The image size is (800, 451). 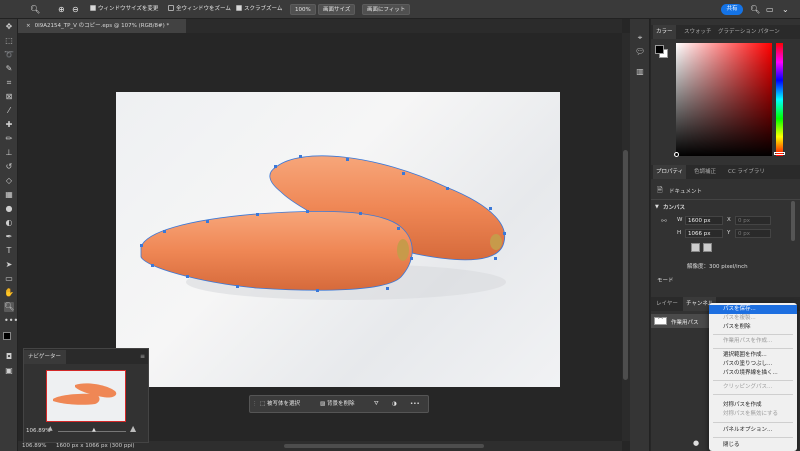 I want to click on path-selection-tool-icon: ➤, so click(x=9, y=265).